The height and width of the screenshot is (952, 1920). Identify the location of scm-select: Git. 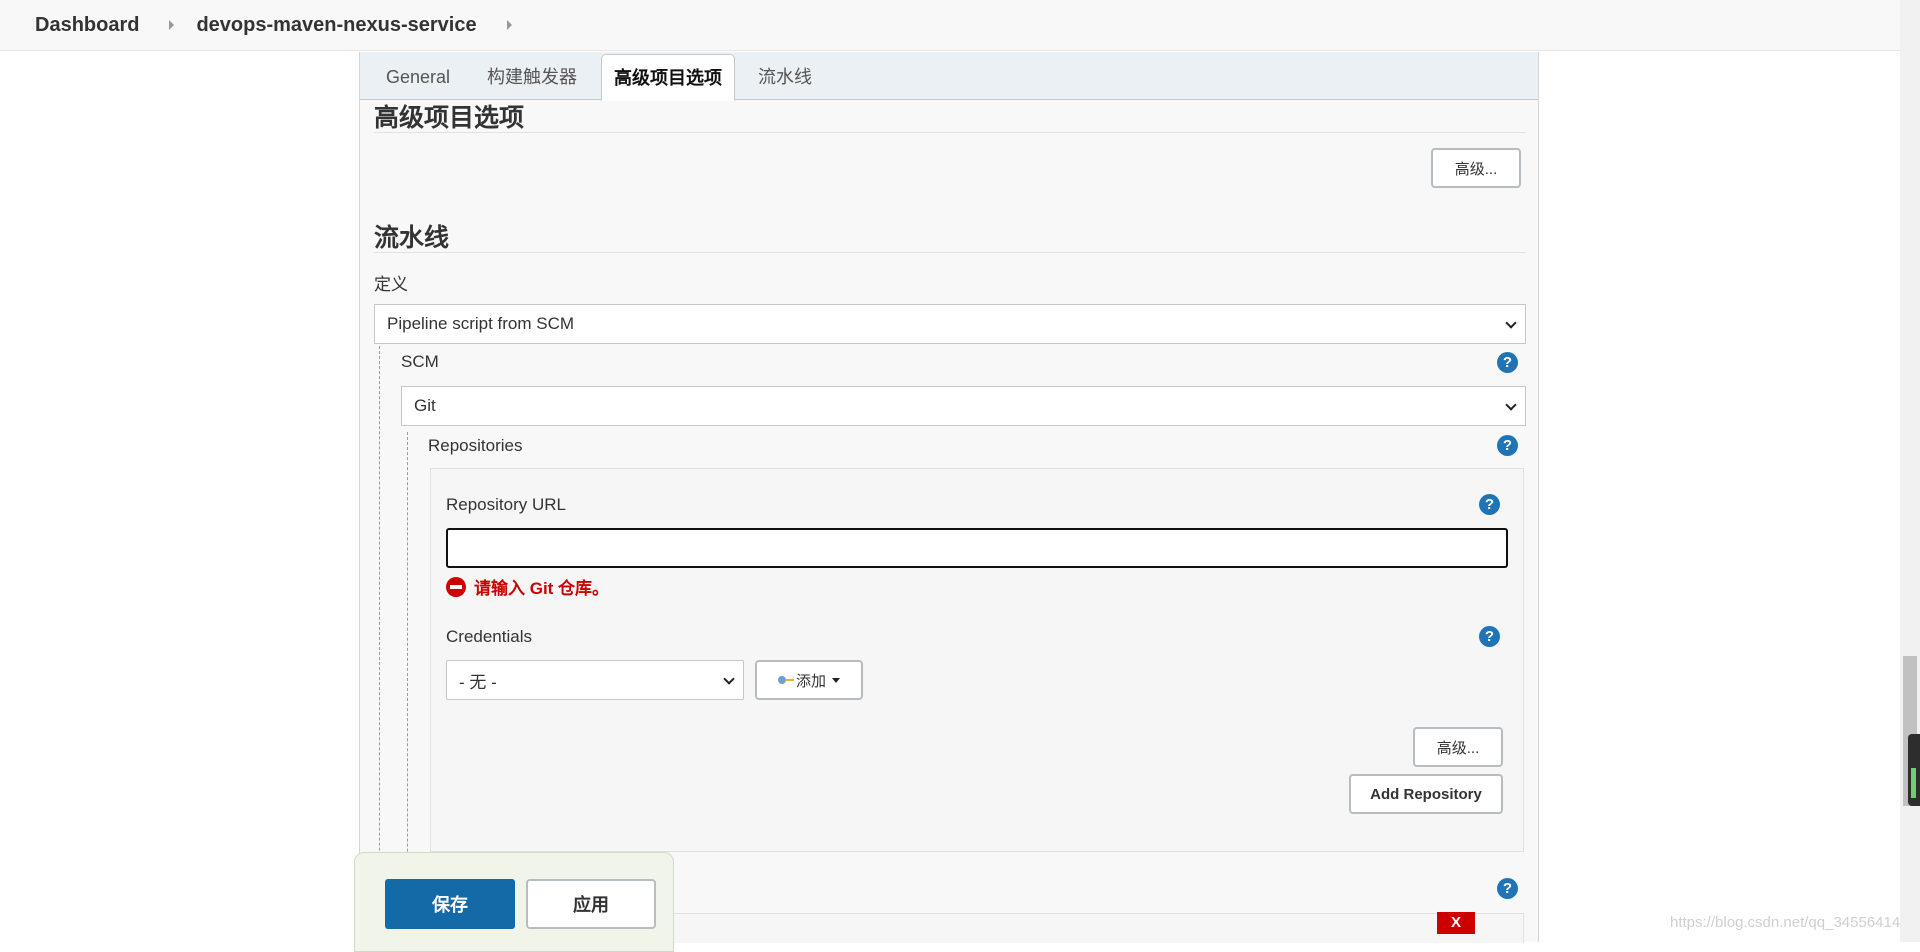
(963, 406).